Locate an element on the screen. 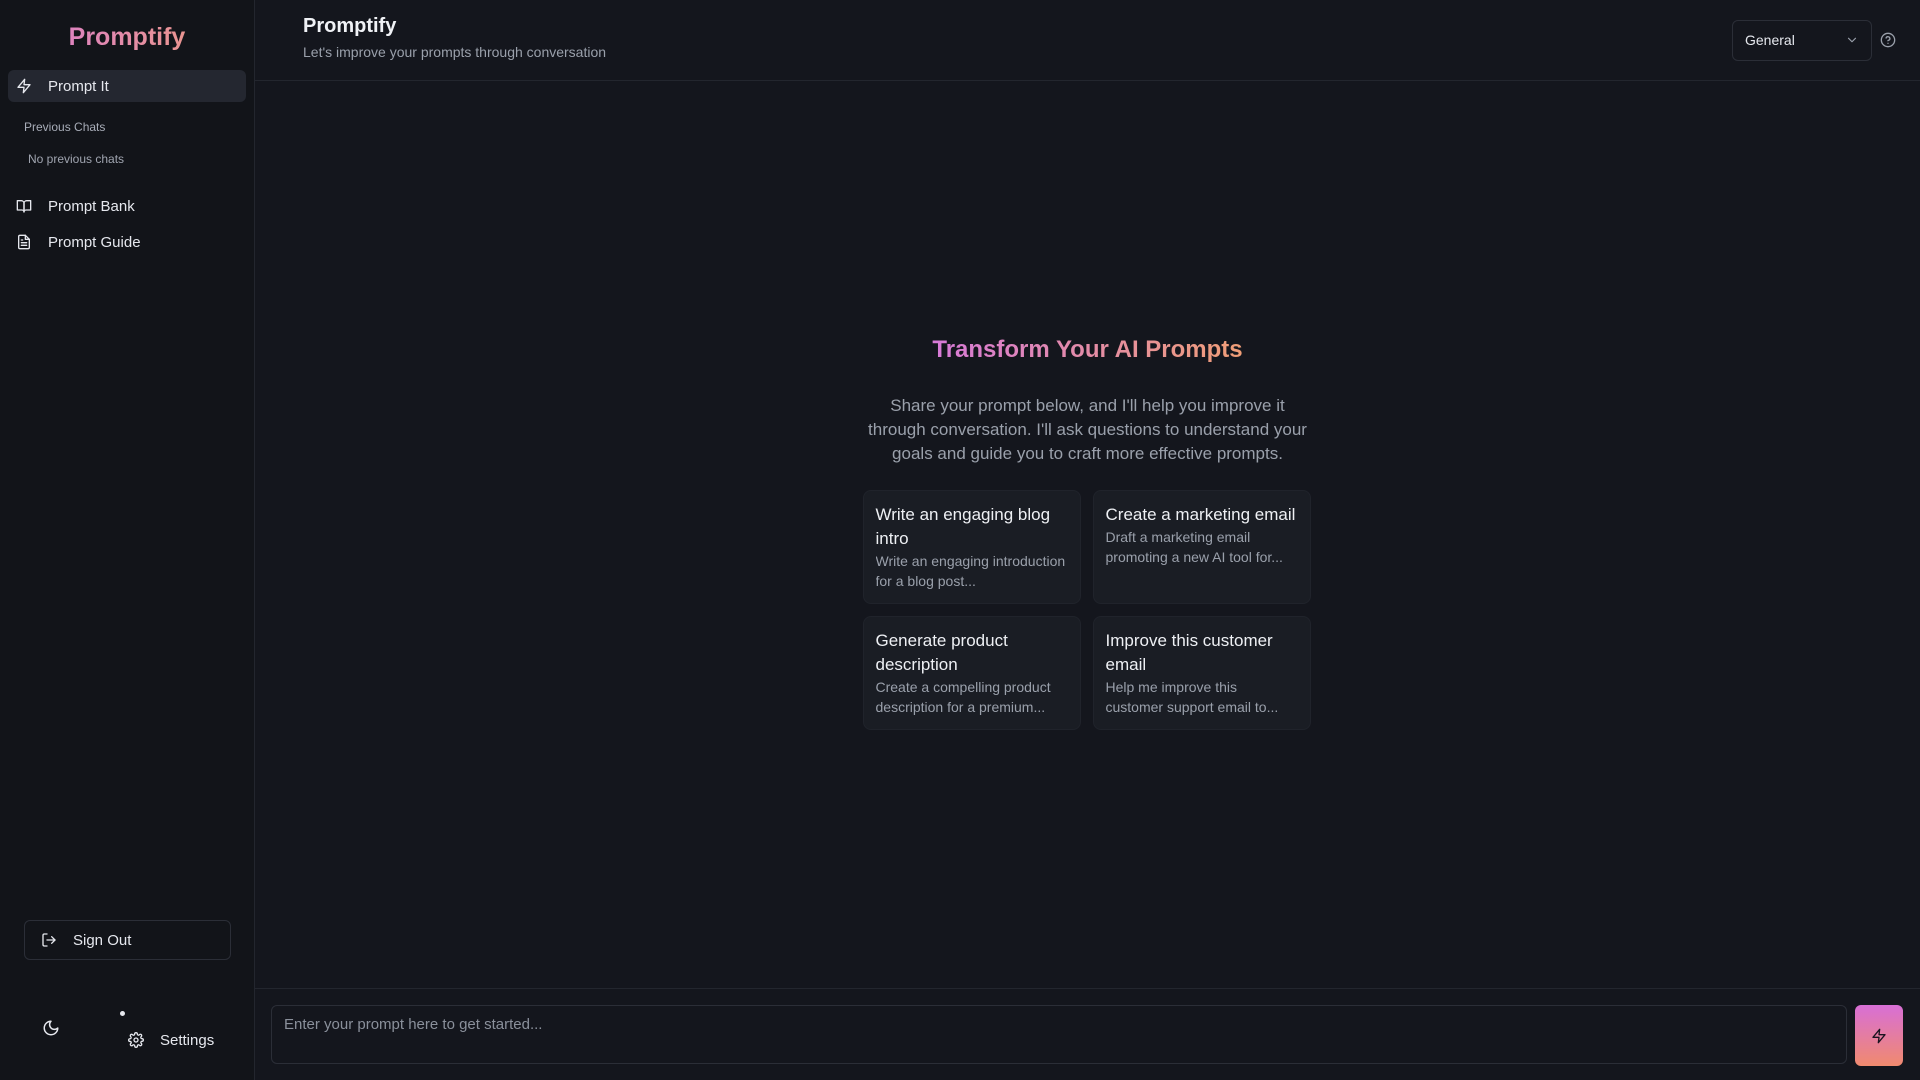 The width and height of the screenshot is (1920, 1080). sign-out-label: Sign Out is located at coordinates (102, 940).